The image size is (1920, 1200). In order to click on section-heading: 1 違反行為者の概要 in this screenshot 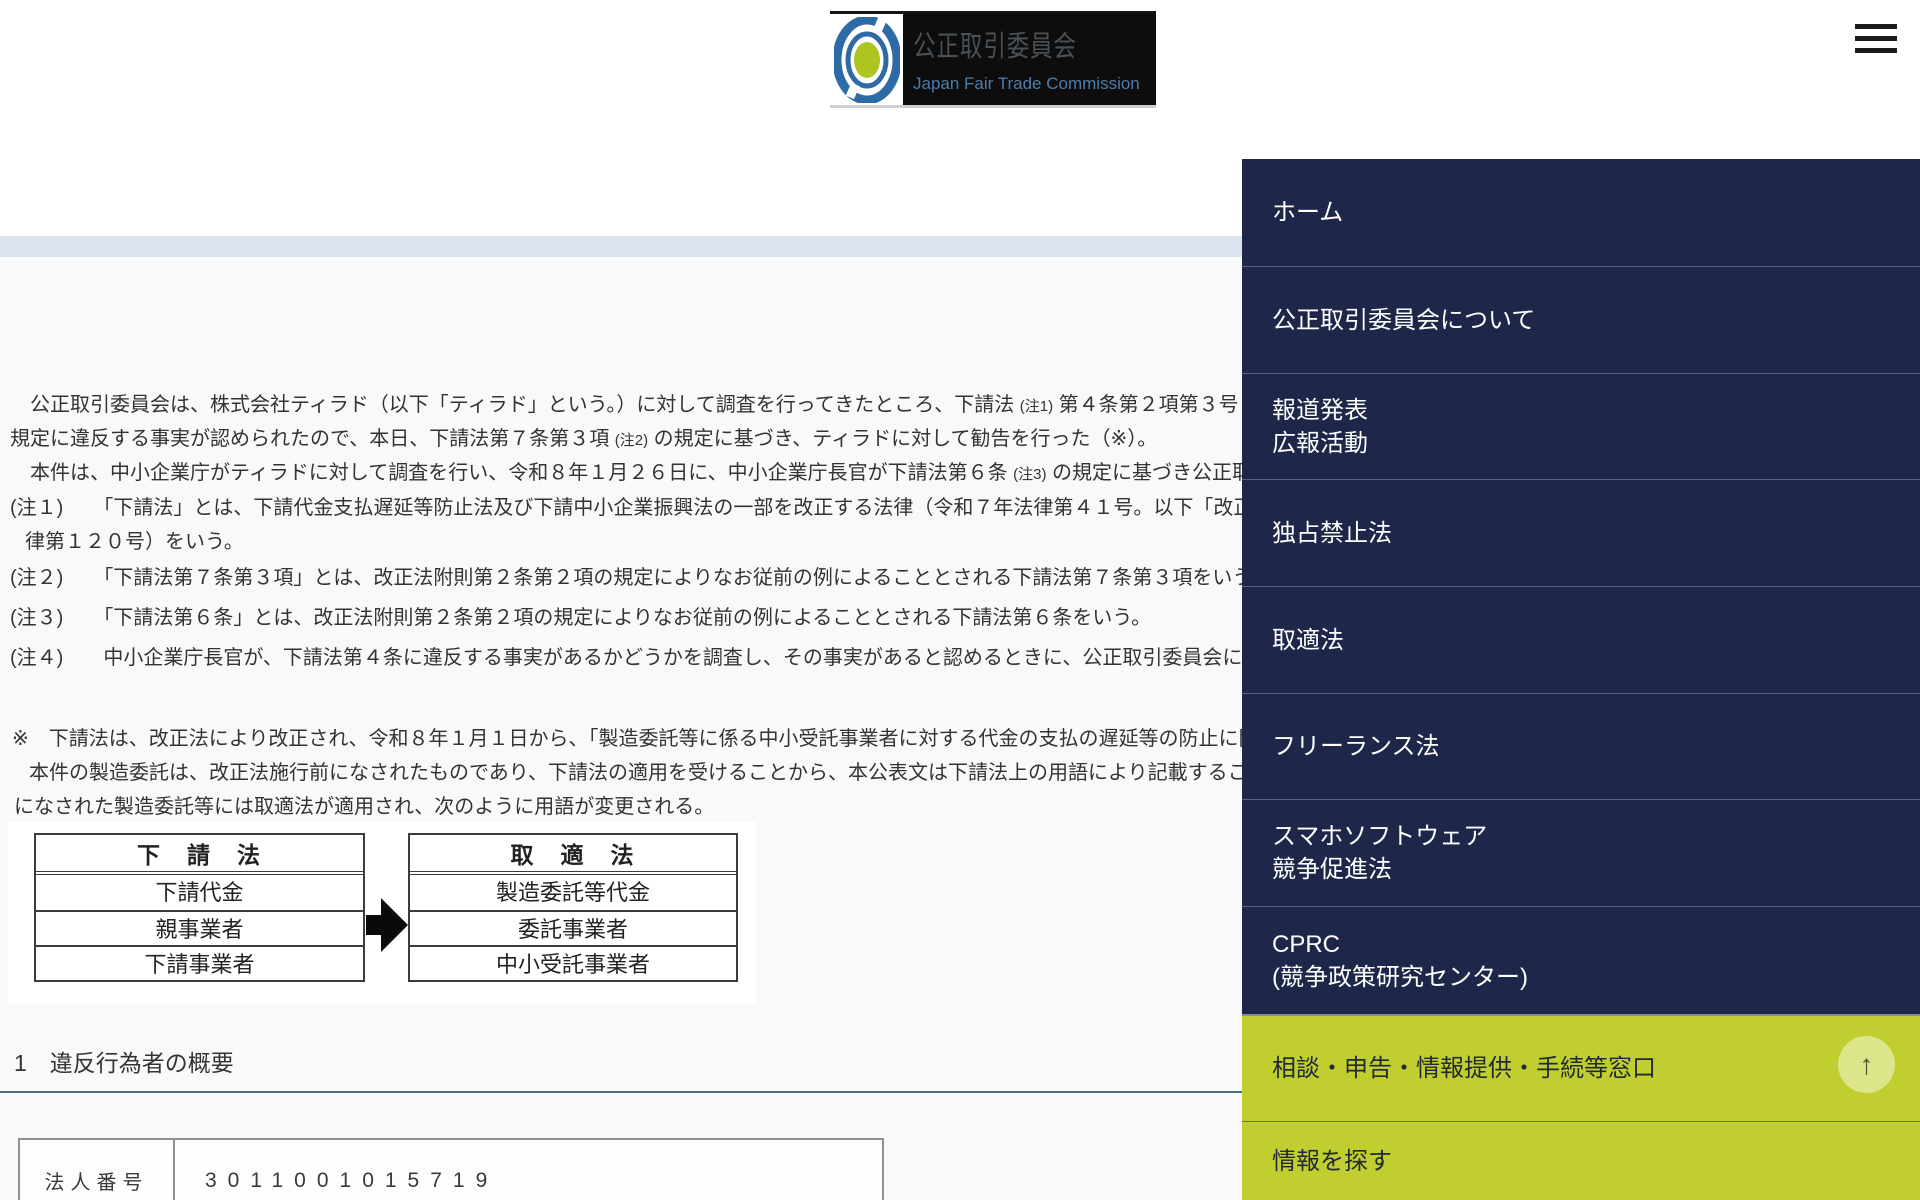, I will do `click(124, 1063)`.